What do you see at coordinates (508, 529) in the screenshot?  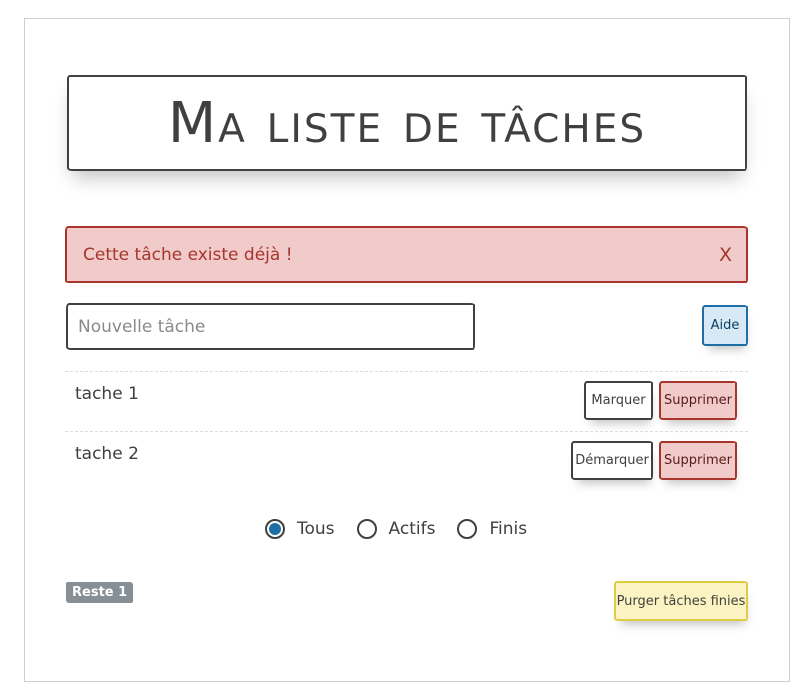 I see `filter-label: Finis` at bounding box center [508, 529].